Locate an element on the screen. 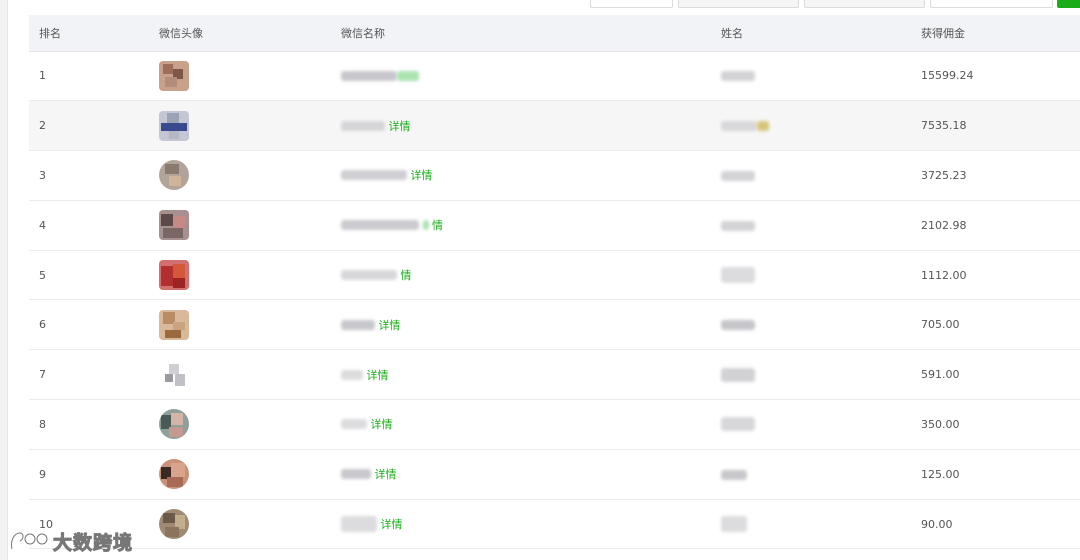  watermark: 大数跨境 is located at coordinates (70, 541).